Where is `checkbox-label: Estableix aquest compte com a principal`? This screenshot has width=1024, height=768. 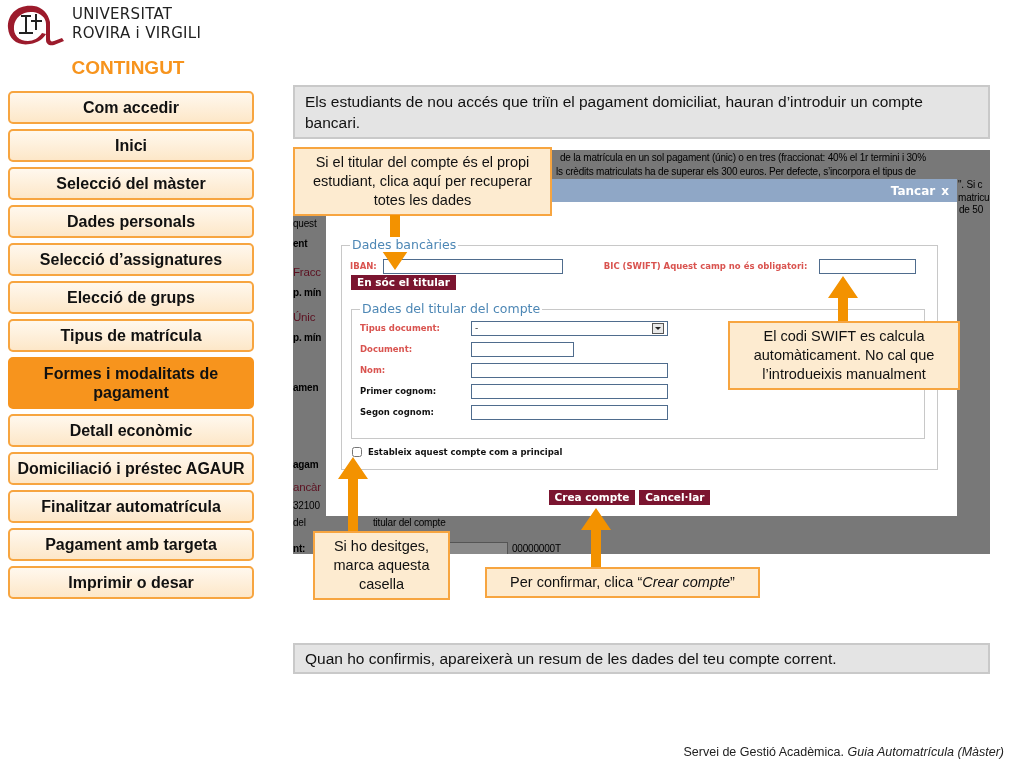 checkbox-label: Estableix aquest compte com a principal is located at coordinates (465, 452).